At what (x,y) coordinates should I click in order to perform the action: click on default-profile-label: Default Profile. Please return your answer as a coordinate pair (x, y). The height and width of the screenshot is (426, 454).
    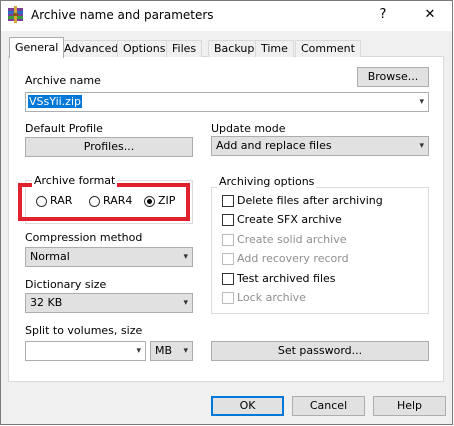
    Looking at the image, I should click on (64, 128).